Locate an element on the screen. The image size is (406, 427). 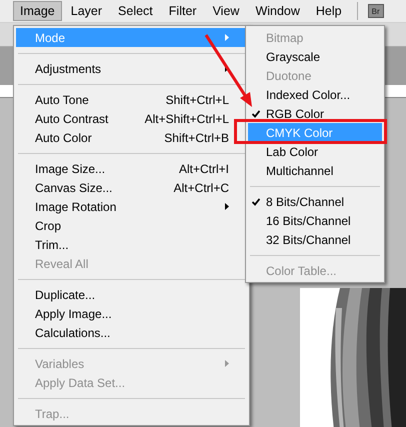
menu-item-label: 8 Bits/Channel is located at coordinates (306, 201).